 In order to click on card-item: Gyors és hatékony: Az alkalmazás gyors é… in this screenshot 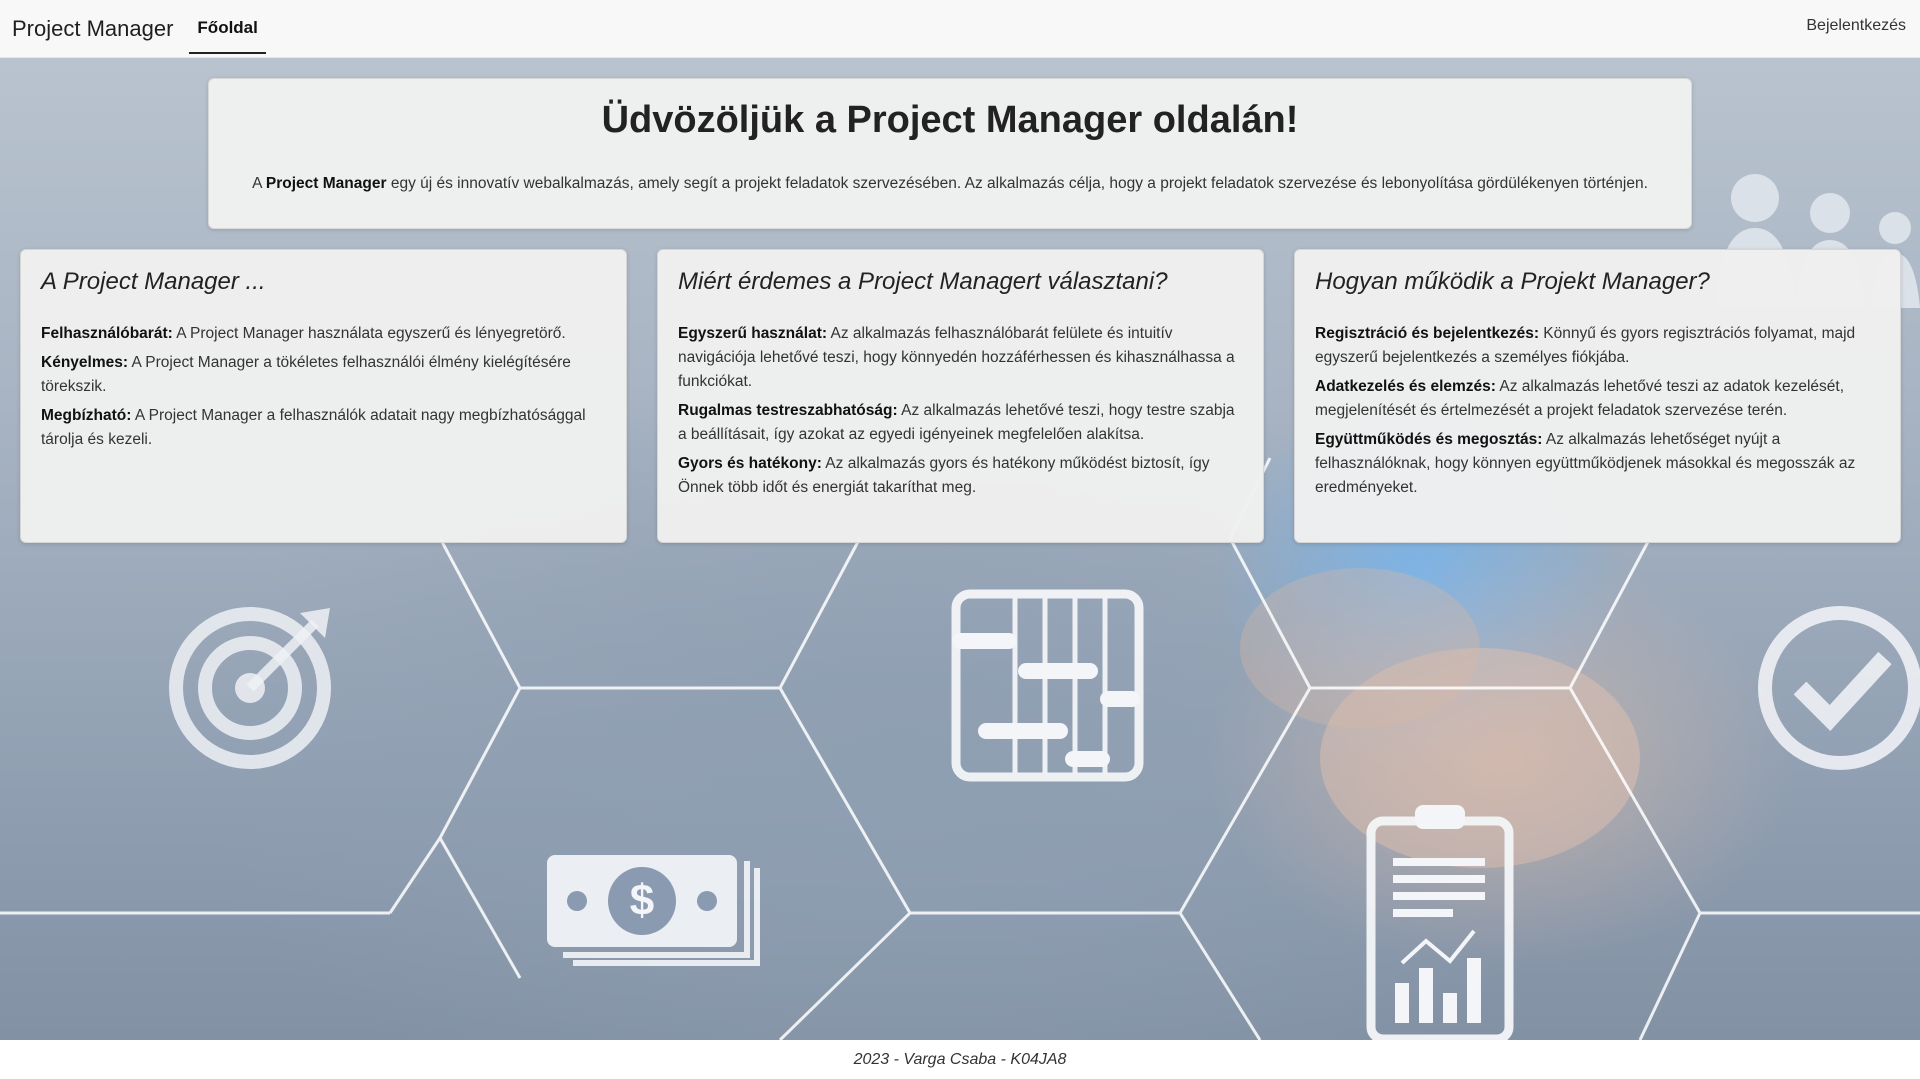, I will do `click(960, 476)`.